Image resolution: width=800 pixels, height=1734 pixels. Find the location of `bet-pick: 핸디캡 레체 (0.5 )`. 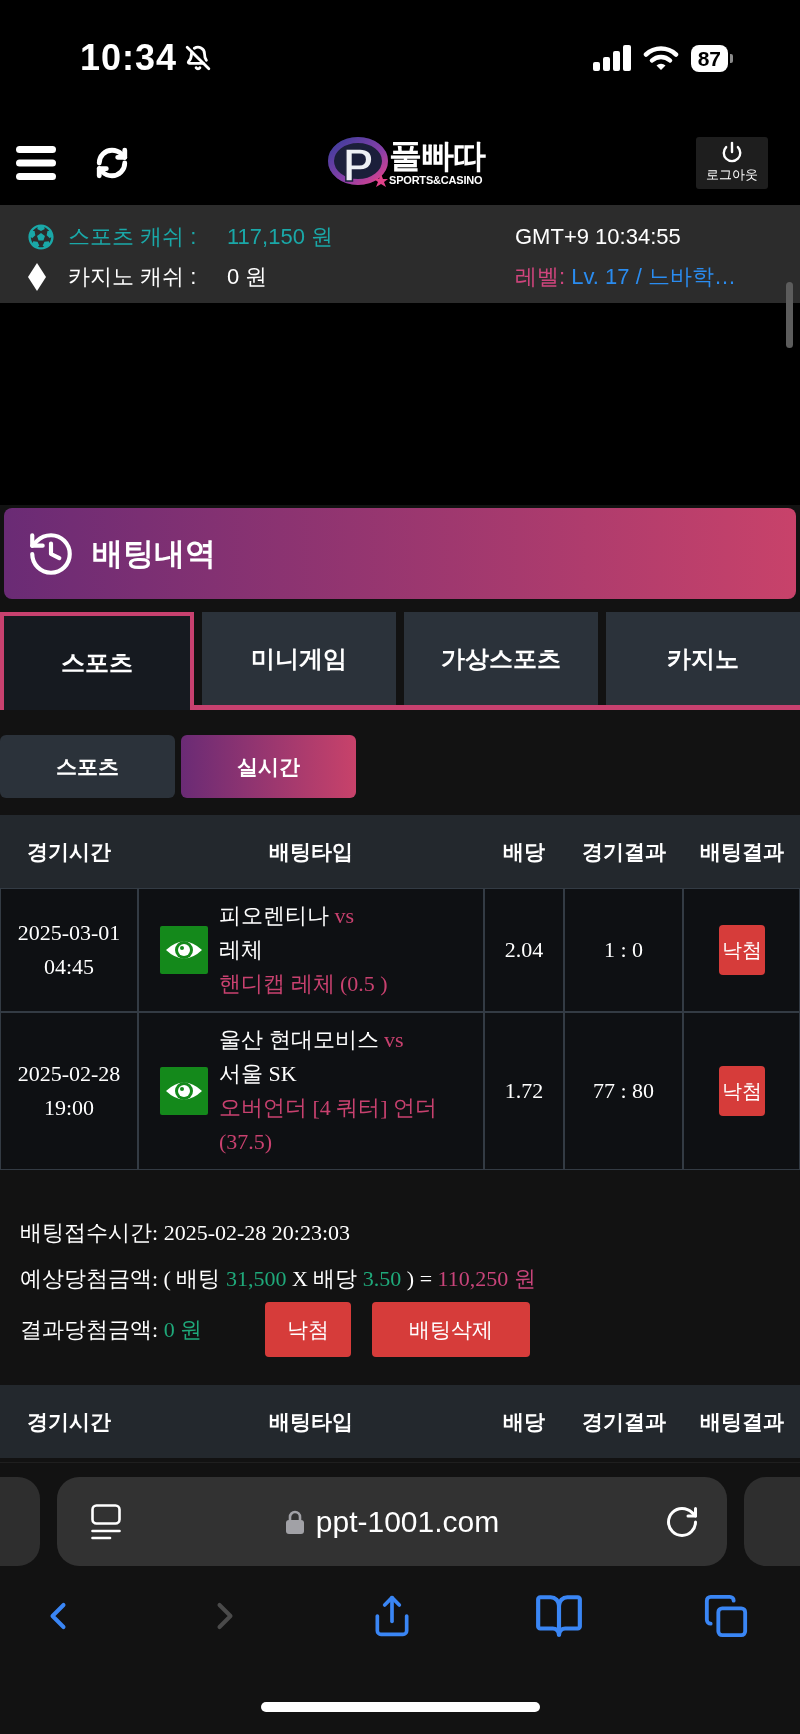

bet-pick: 핸디캡 레체 (0.5 ) is located at coordinates (304, 984).